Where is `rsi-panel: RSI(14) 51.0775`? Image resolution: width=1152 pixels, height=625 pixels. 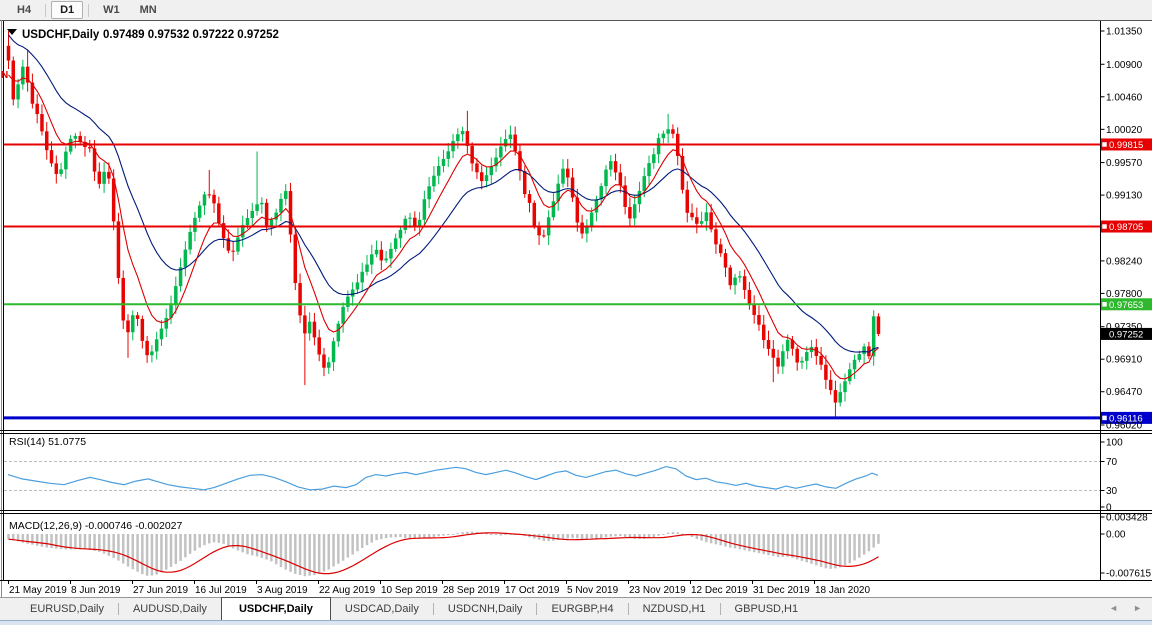
rsi-panel: RSI(14) 51.0775 is located at coordinates (552, 463).